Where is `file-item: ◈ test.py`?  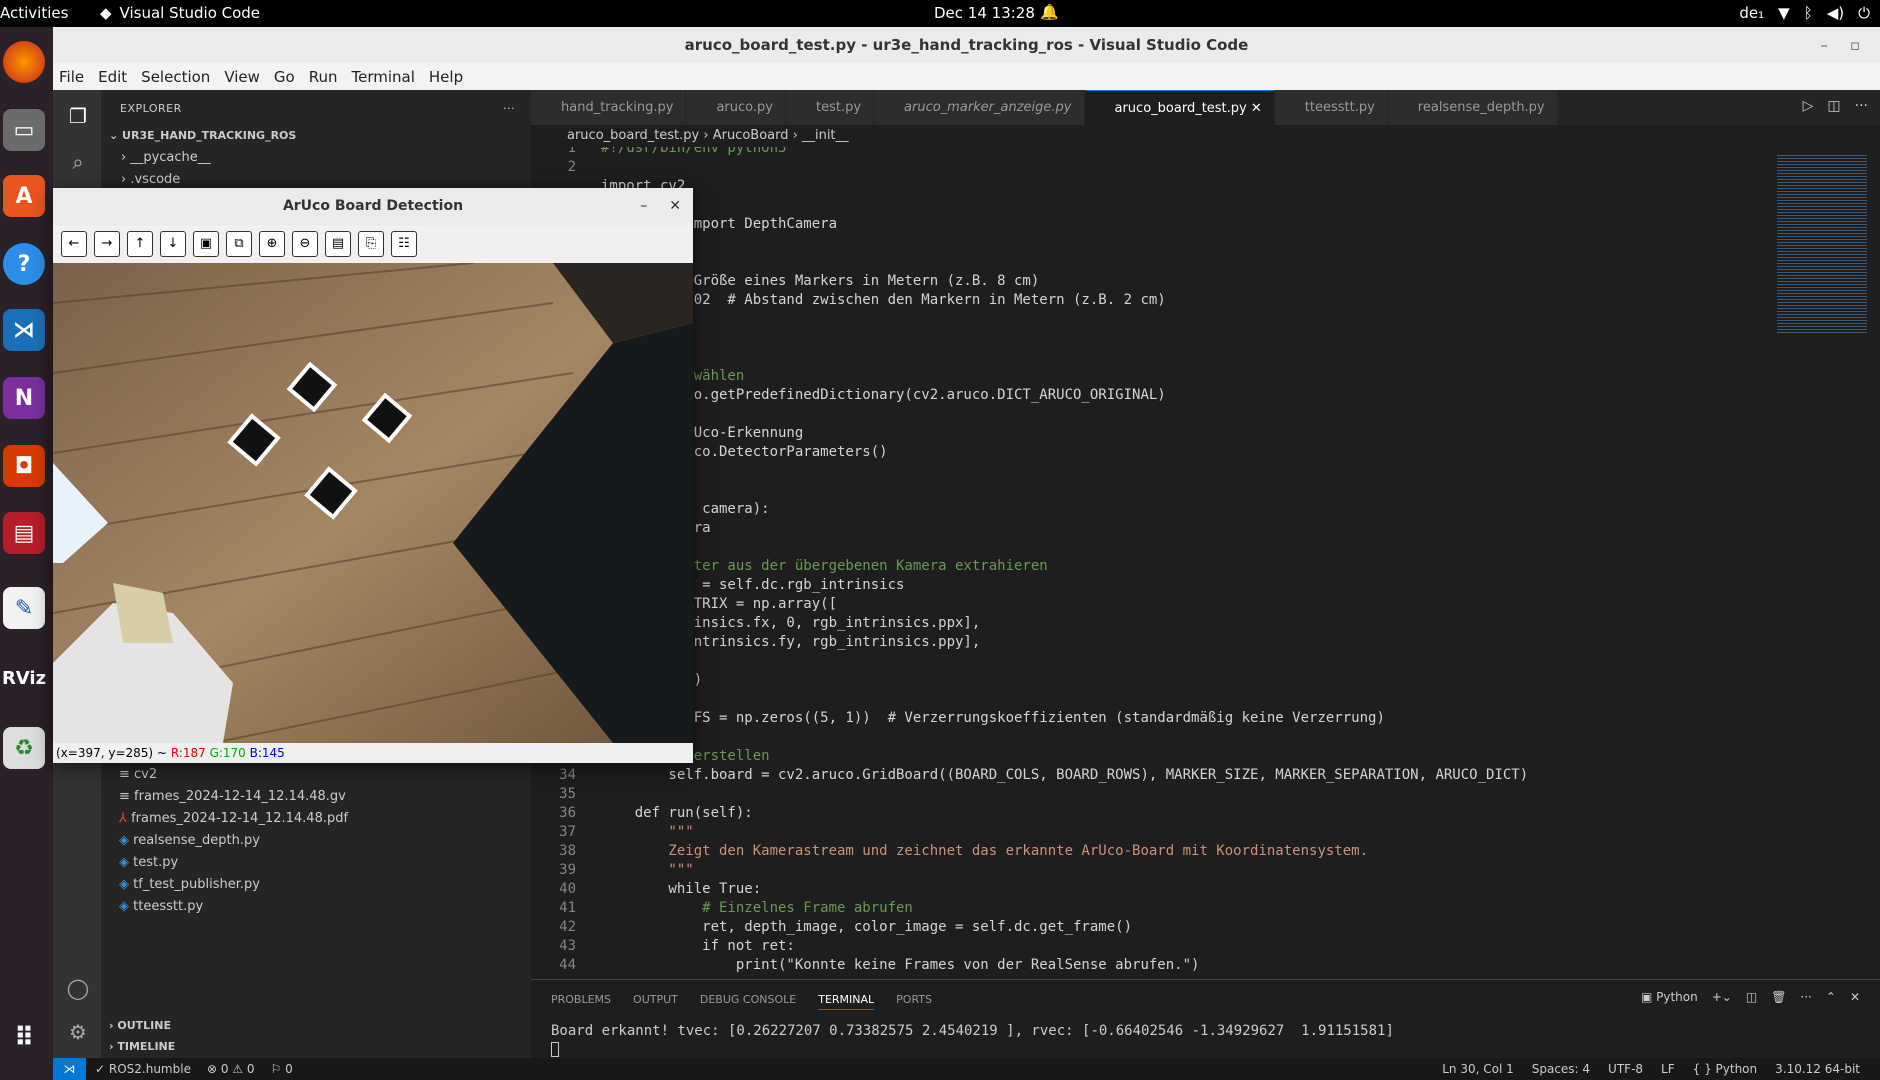
file-item: ◈ test.py is located at coordinates (316, 863).